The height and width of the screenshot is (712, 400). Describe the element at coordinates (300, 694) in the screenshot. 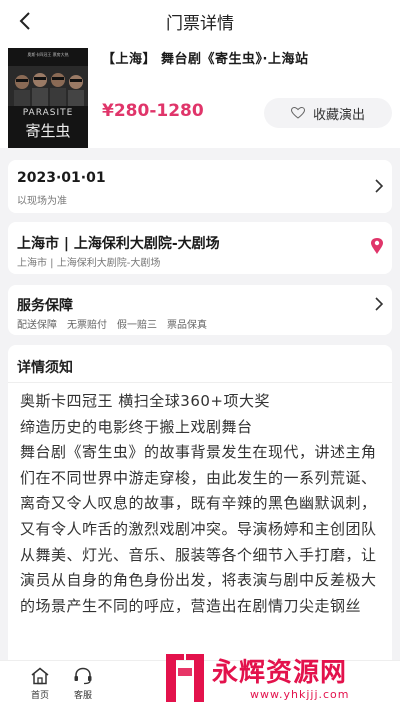

I see `watermark-url: www.yhkjjj.com` at that location.